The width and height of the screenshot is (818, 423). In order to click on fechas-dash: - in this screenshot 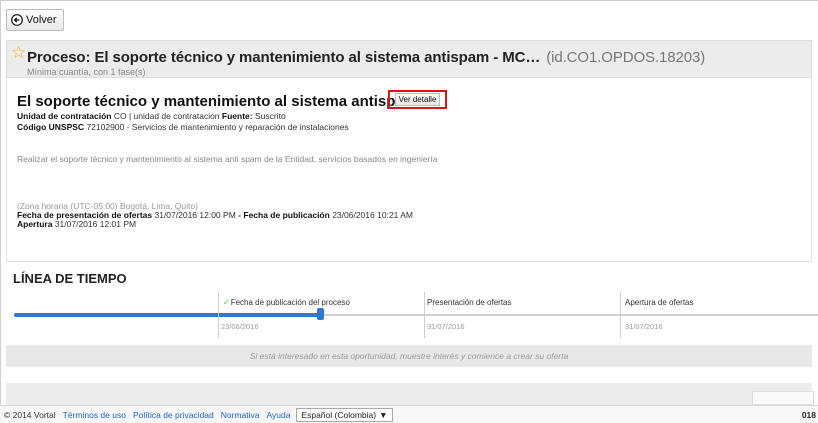, I will do `click(239, 215)`.